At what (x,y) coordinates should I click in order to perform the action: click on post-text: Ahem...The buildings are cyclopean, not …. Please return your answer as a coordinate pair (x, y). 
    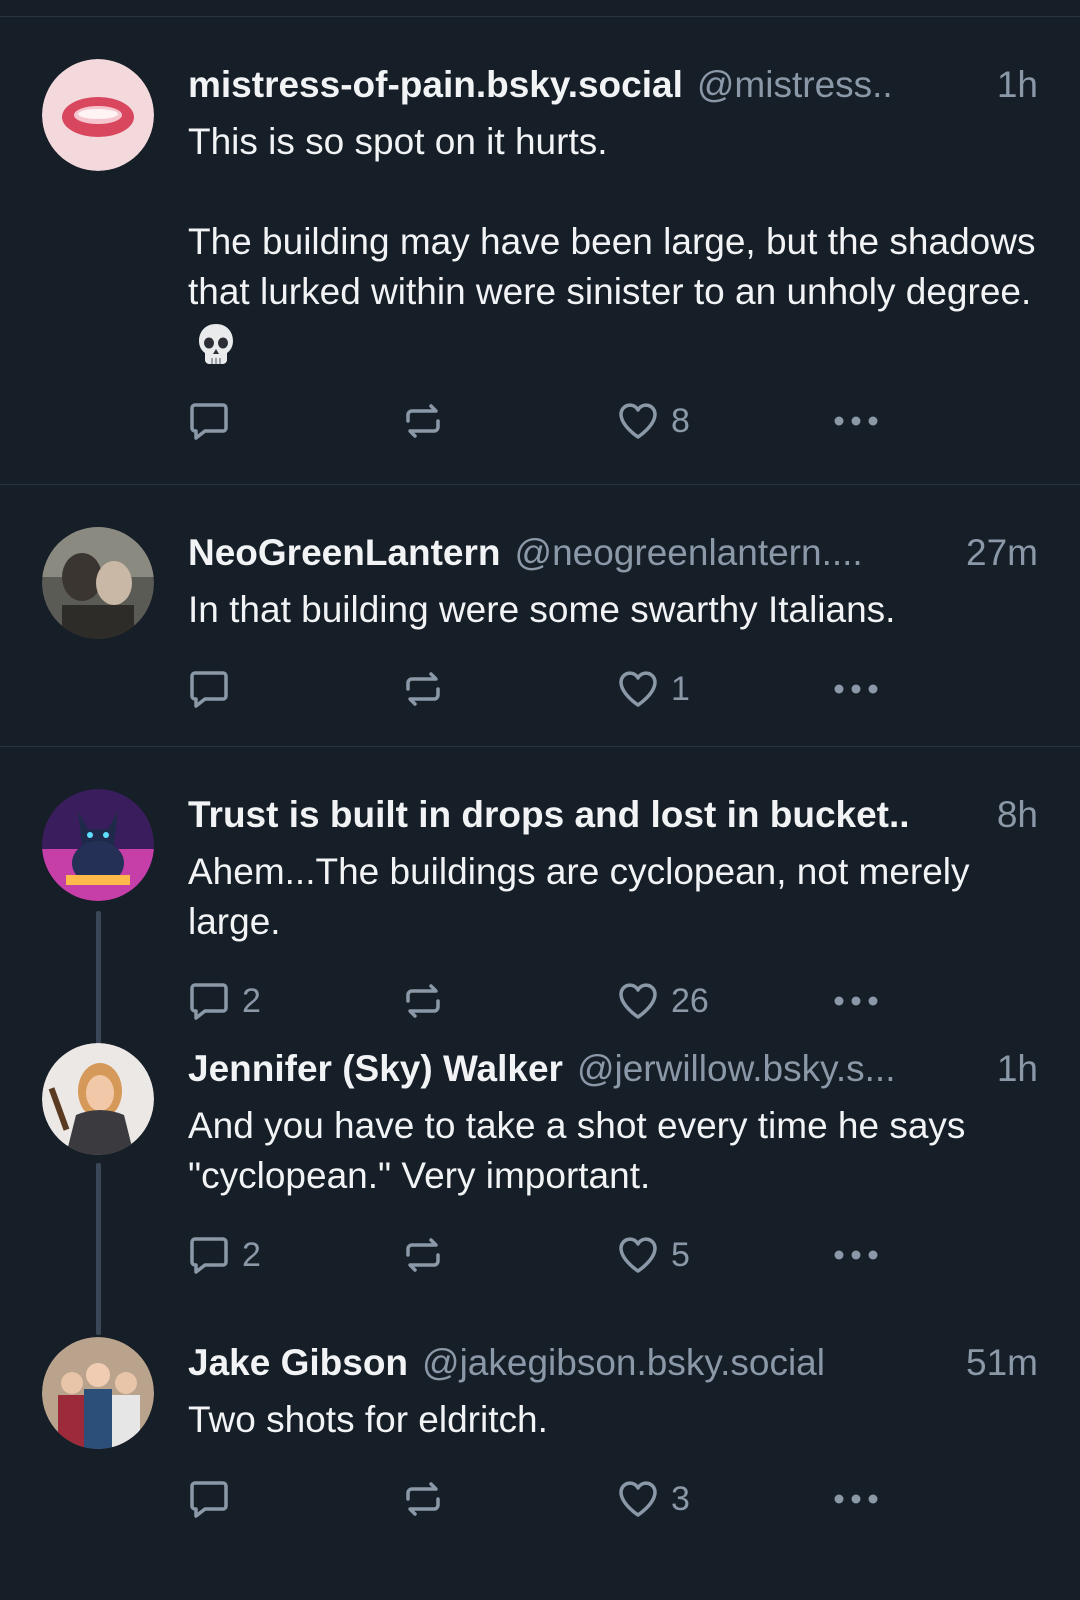
    Looking at the image, I should click on (584, 896).